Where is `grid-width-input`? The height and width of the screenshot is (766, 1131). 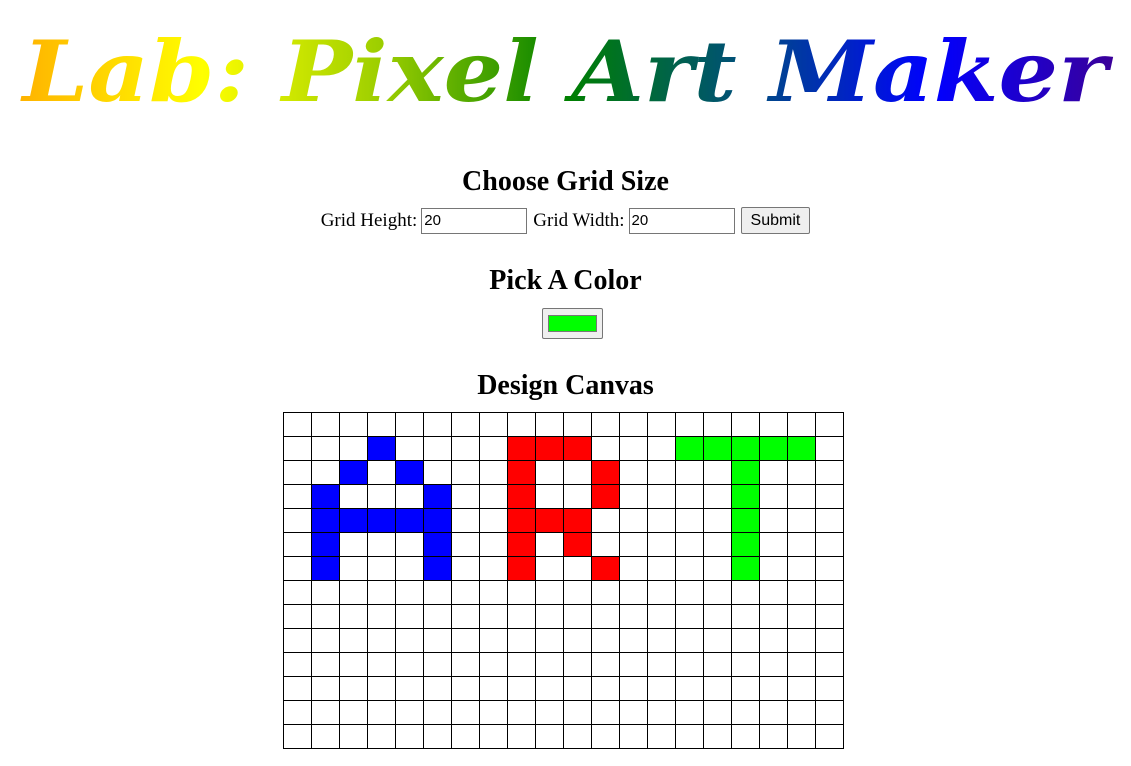 grid-width-input is located at coordinates (681, 220).